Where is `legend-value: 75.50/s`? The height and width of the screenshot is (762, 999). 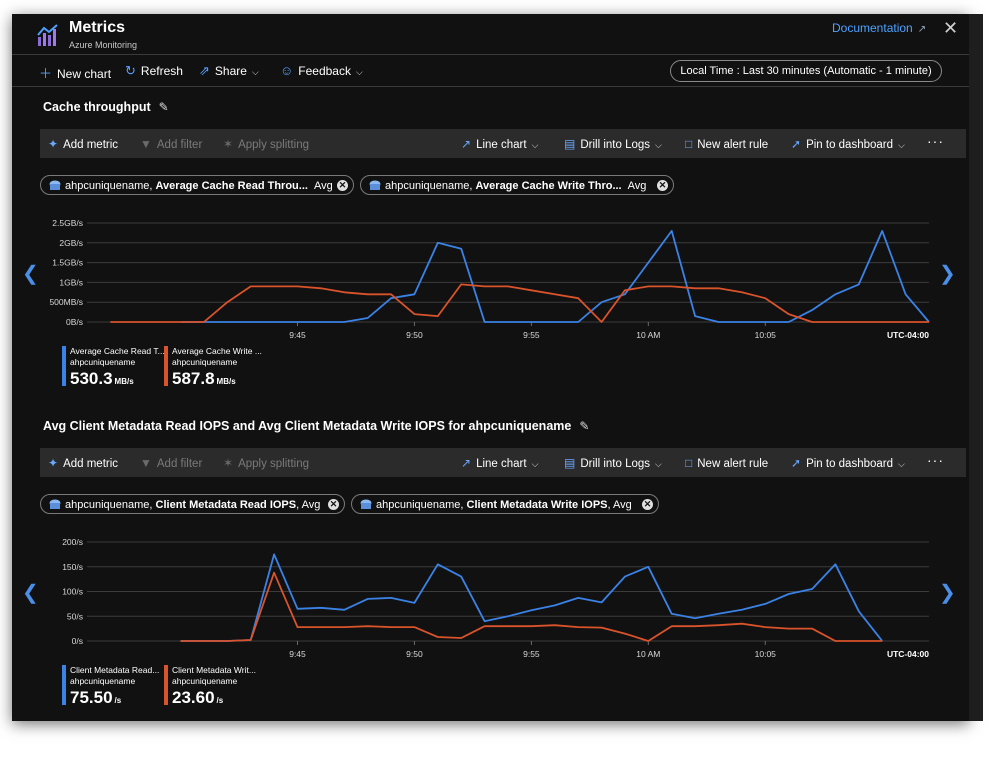 legend-value: 75.50/s is located at coordinates (95, 698).